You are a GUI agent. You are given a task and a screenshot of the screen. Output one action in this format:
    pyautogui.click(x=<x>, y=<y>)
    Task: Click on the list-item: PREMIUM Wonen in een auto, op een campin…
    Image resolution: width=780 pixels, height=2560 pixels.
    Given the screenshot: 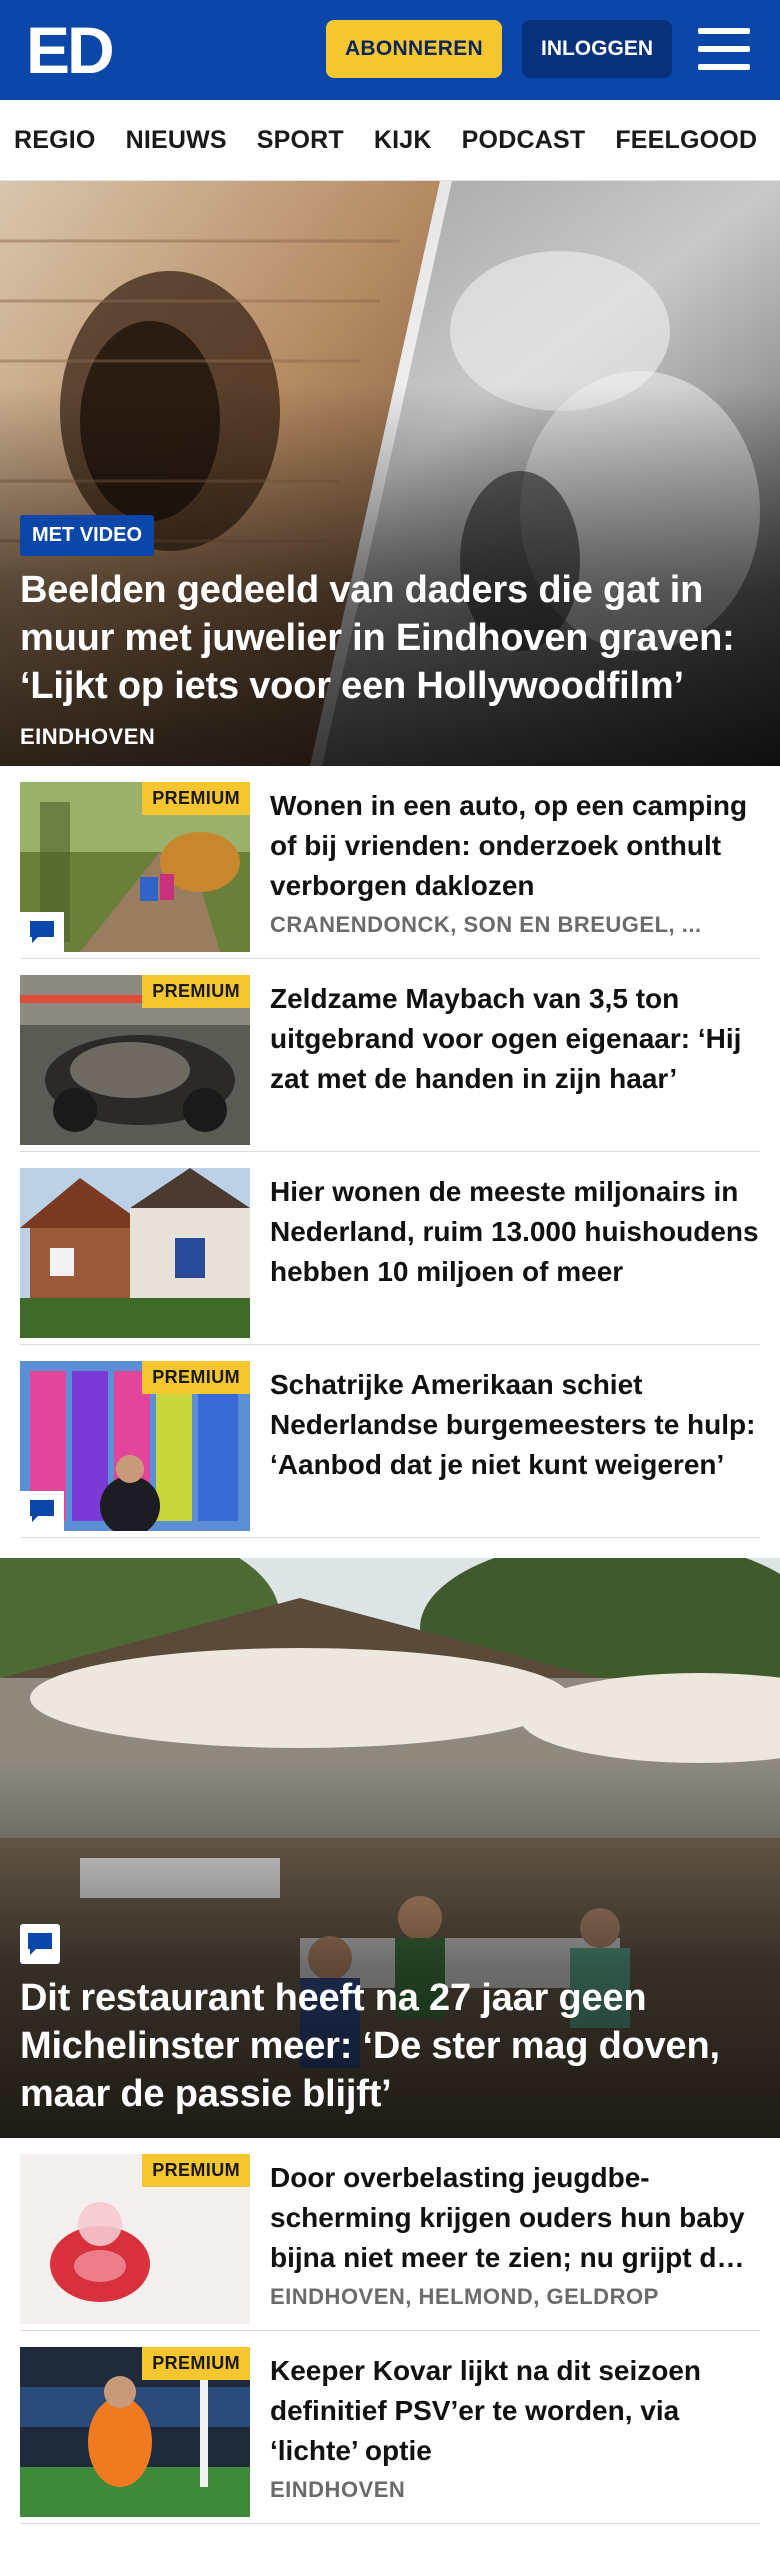 What is the action you would take?
    pyautogui.click(x=390, y=862)
    